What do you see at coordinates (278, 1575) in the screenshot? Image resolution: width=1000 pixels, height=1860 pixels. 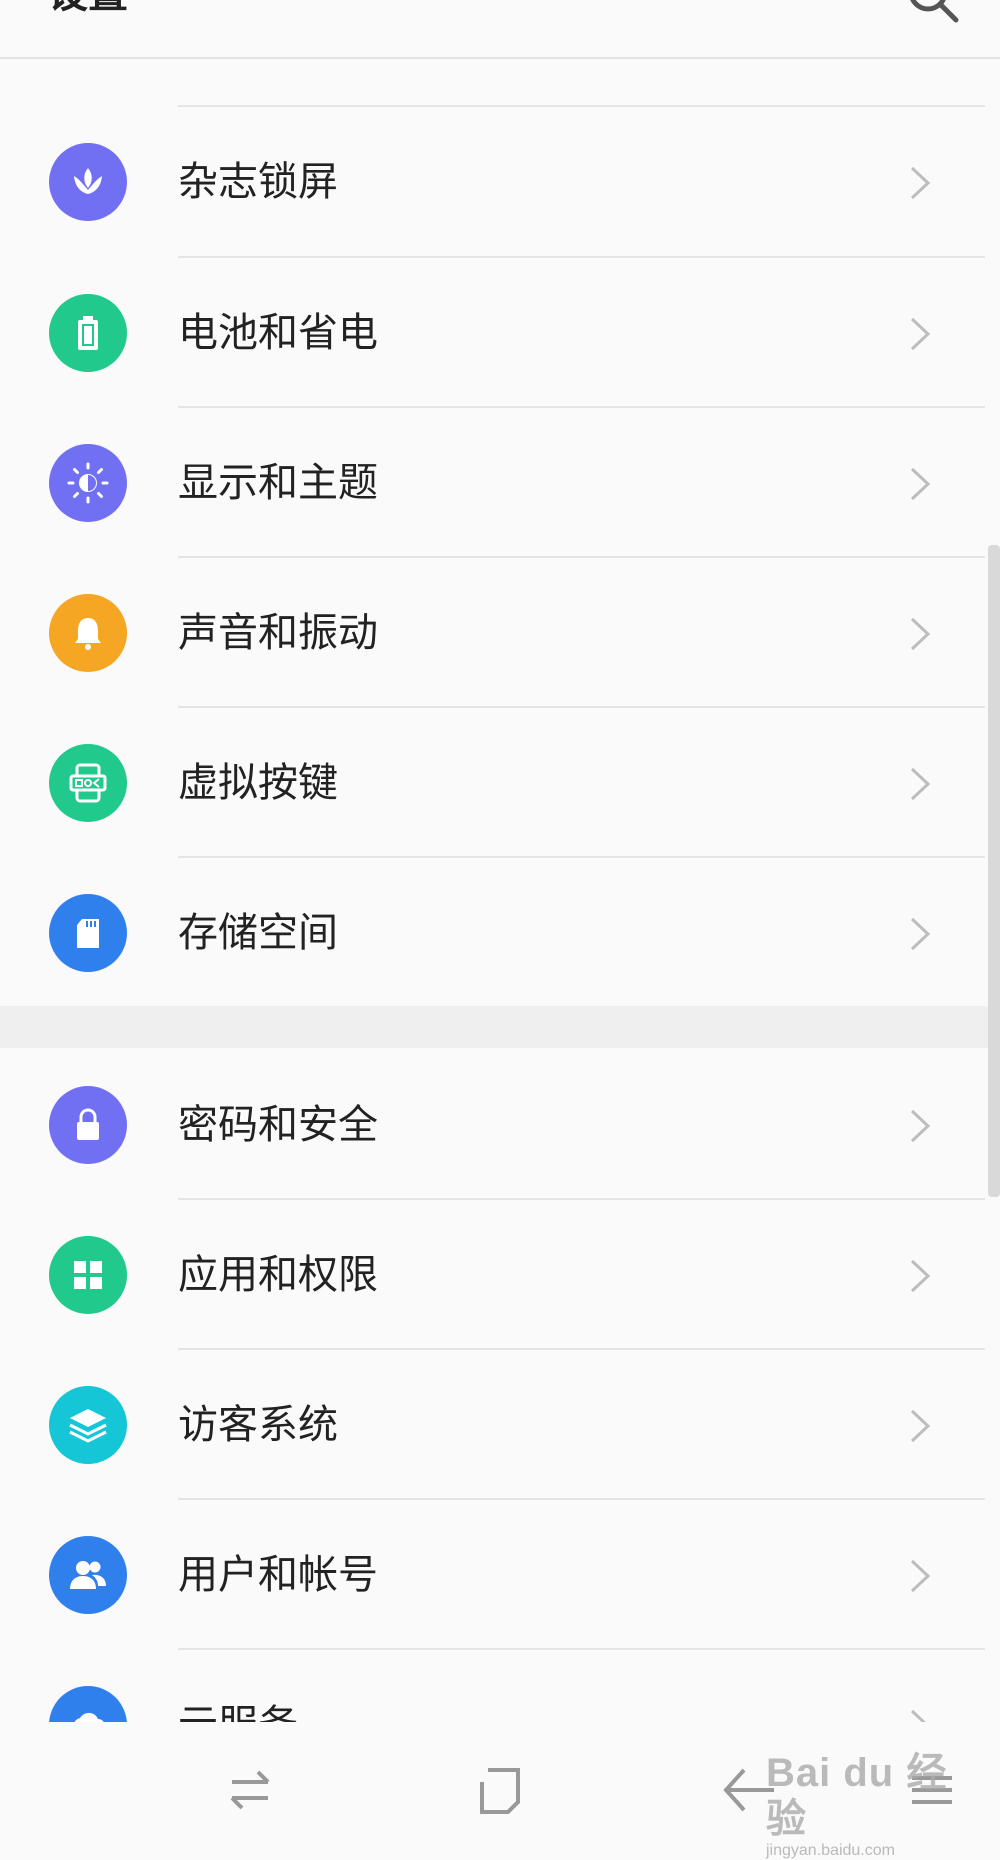 I see `settings-item-label: 用户和帐号` at bounding box center [278, 1575].